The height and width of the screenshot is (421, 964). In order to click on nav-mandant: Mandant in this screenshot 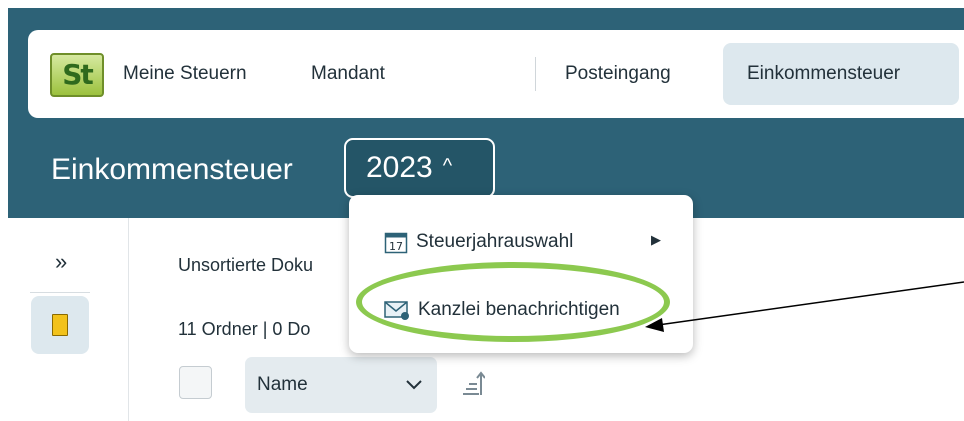, I will do `click(348, 74)`.